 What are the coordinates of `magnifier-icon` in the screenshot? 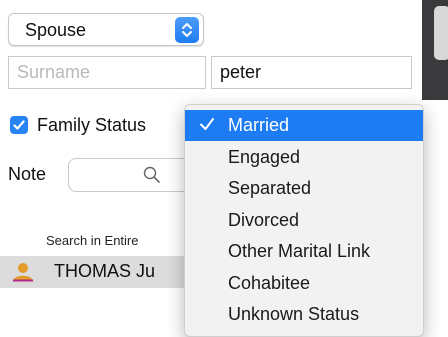 It's located at (152, 177).